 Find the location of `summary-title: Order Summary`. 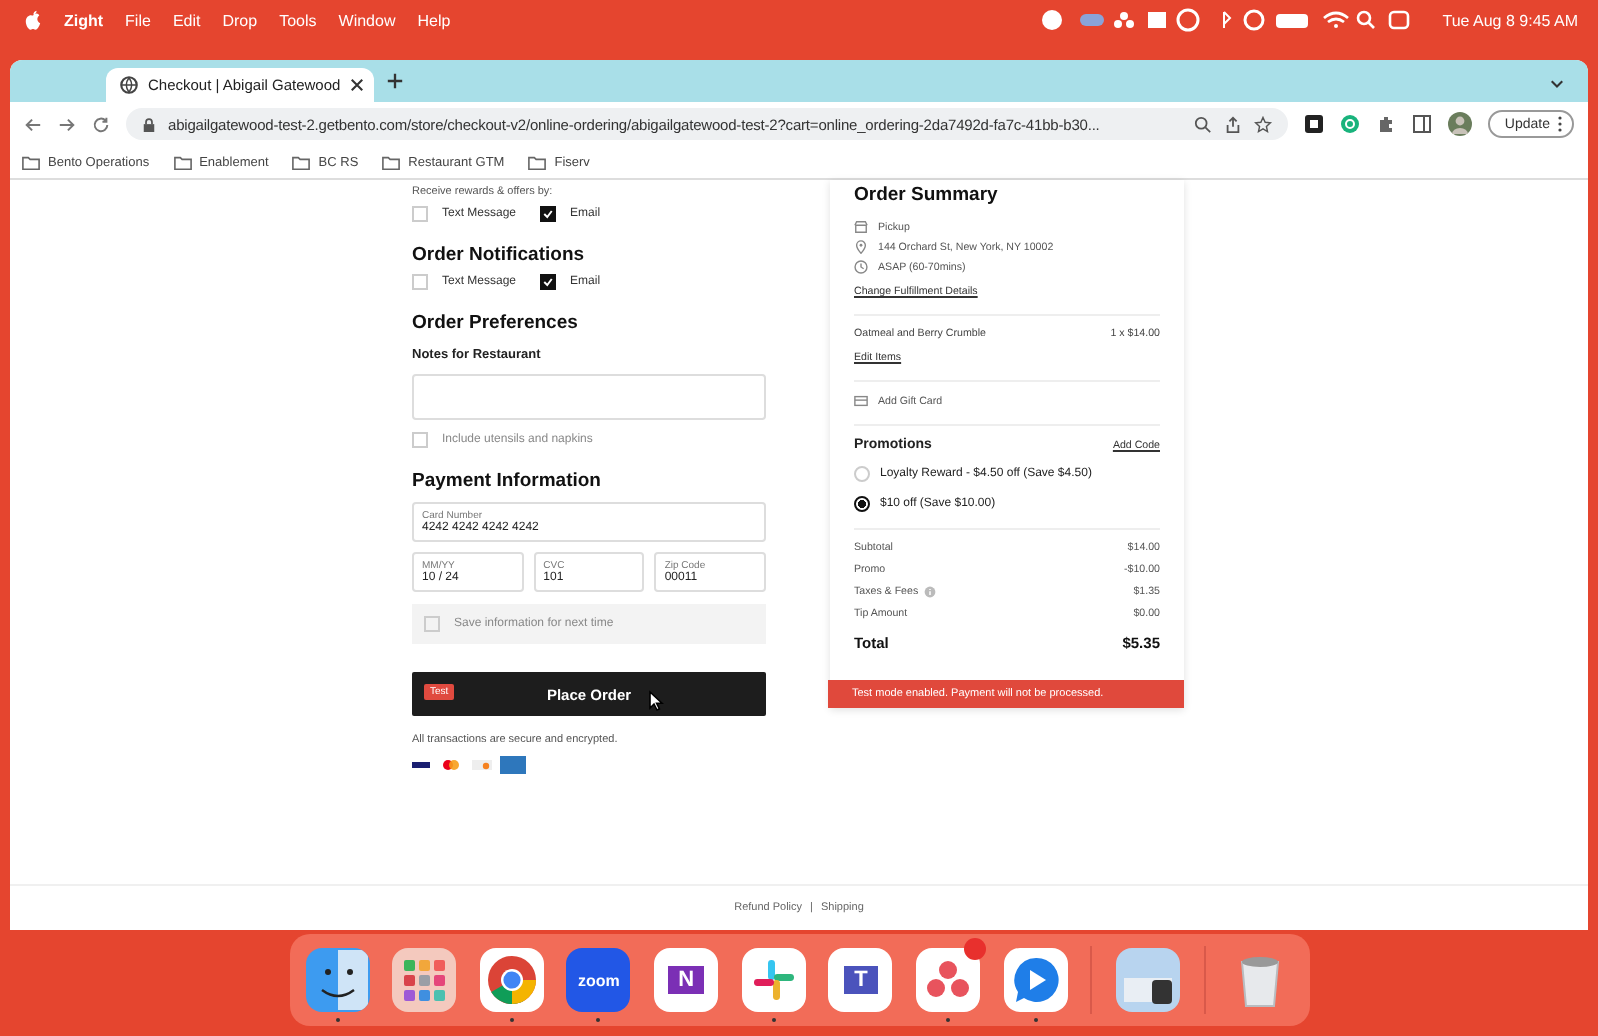

summary-title: Order Summary is located at coordinates (927, 195).